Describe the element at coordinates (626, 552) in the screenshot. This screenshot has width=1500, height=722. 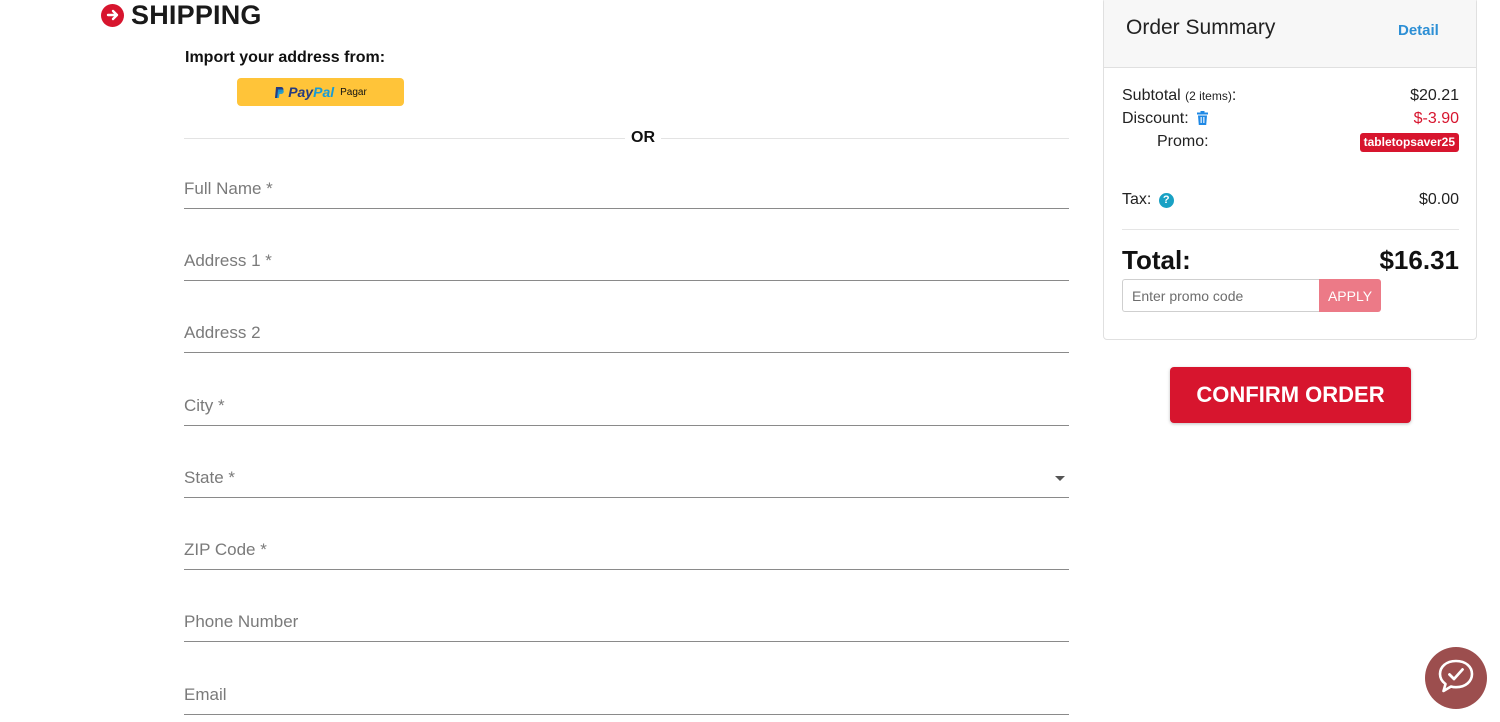
I see `zip-code-field: ZIP Code *` at that location.